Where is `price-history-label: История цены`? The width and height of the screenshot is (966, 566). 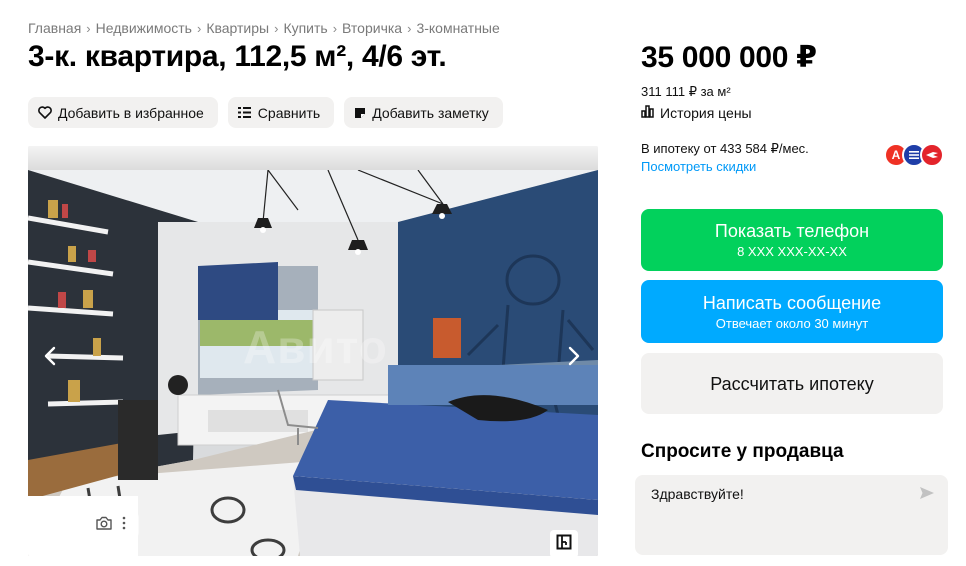 price-history-label: История цены is located at coordinates (706, 113).